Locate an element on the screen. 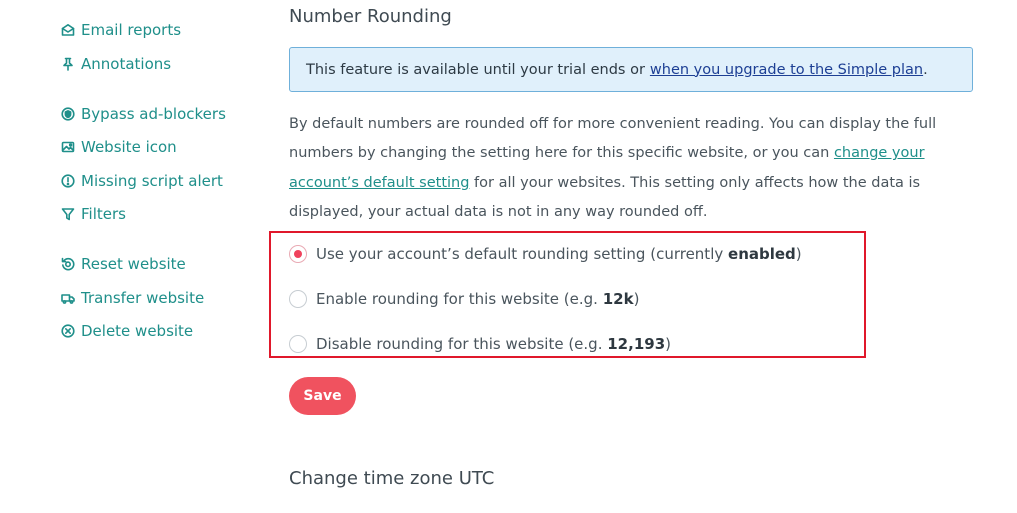 The width and height of the screenshot is (1017, 513). upgrade-plan-link: when you upgrade to the Simple plan is located at coordinates (786, 70).